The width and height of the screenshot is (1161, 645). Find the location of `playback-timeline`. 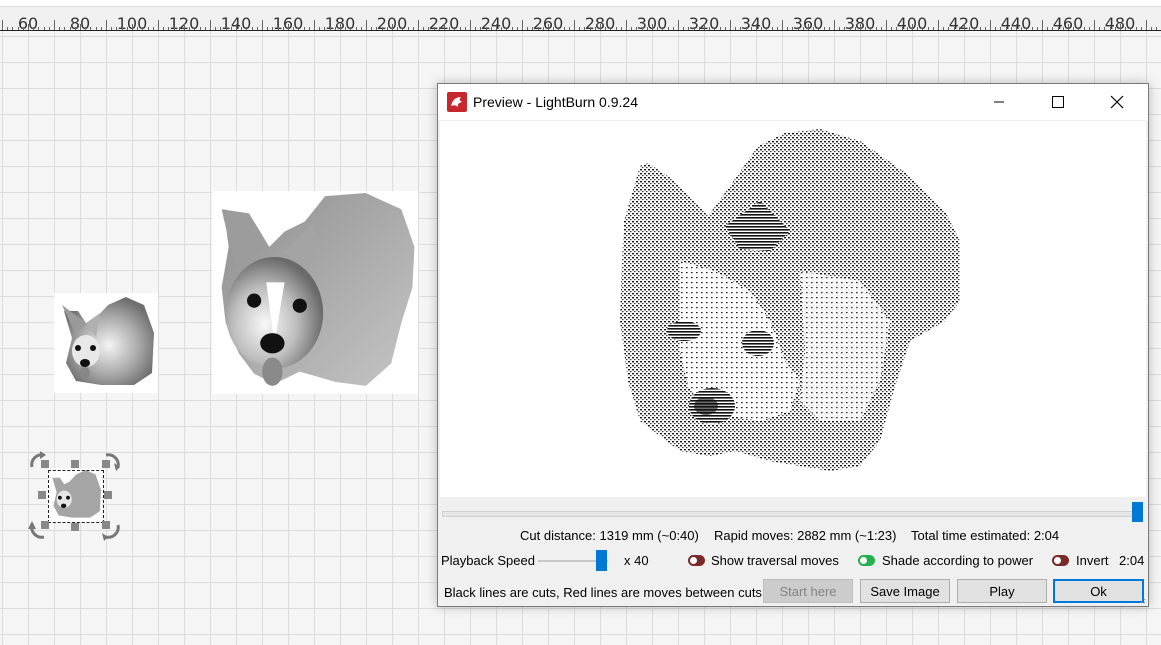

playback-timeline is located at coordinates (793, 510).